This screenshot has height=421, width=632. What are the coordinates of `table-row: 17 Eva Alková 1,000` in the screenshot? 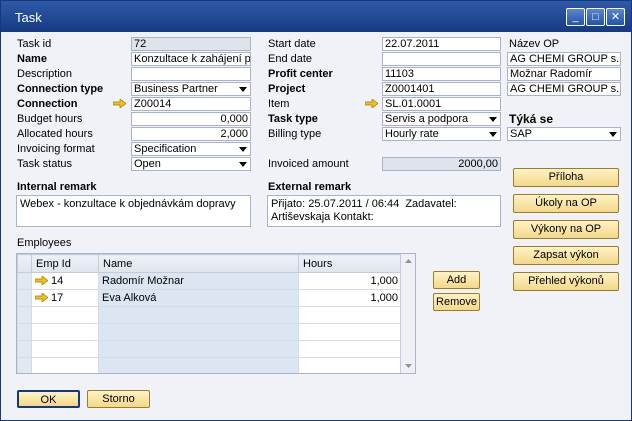 It's located at (209, 298).